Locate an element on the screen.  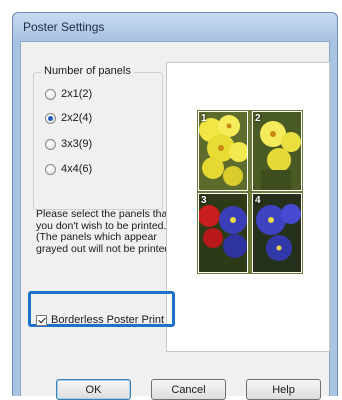
checkbox-label: Borderless Poster Print is located at coordinates (108, 320).